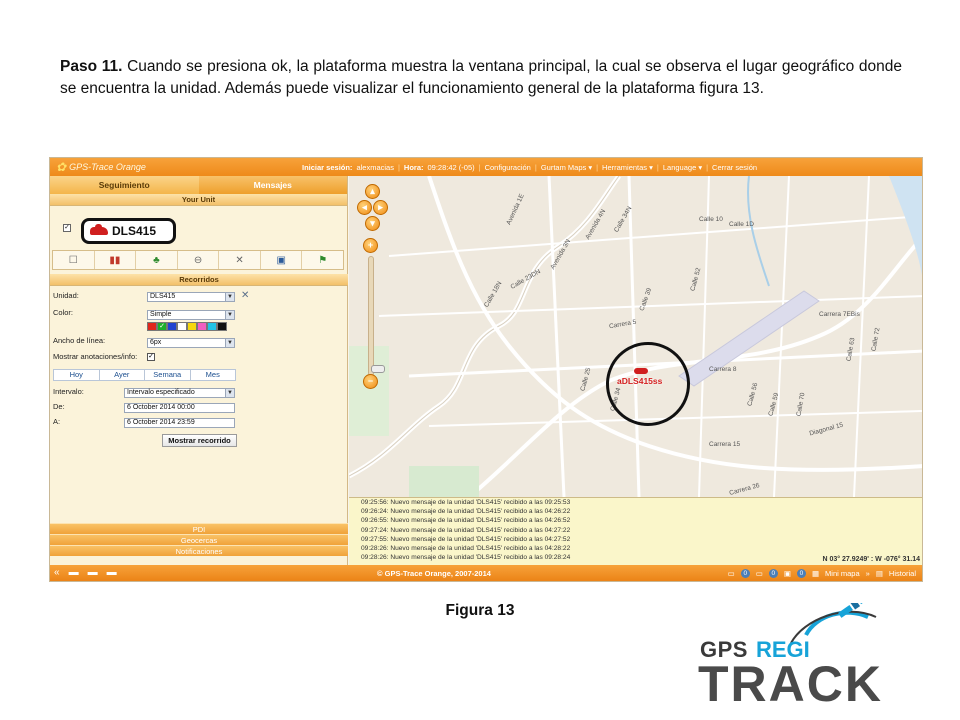  I want to click on period-ayer: Ayer, so click(122, 375).